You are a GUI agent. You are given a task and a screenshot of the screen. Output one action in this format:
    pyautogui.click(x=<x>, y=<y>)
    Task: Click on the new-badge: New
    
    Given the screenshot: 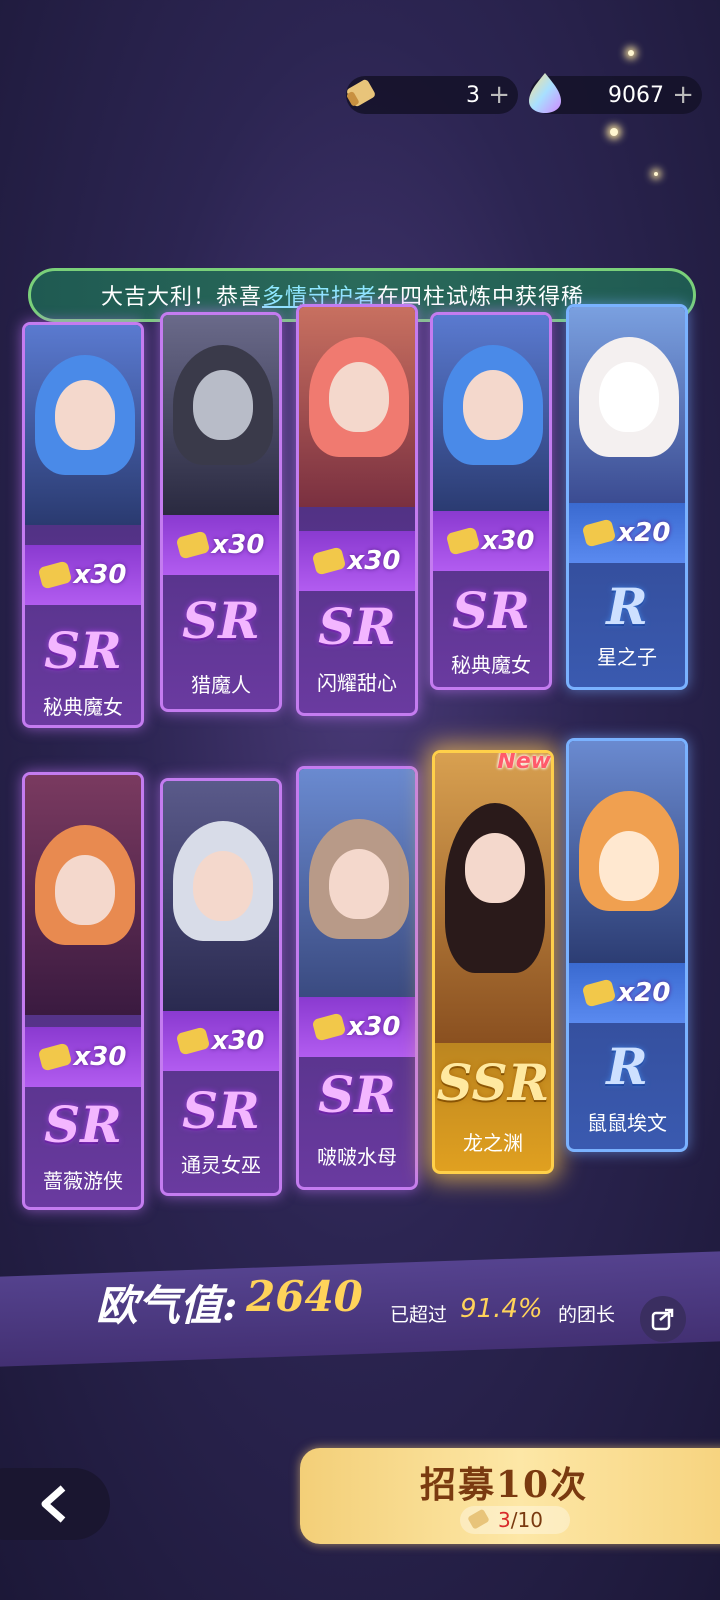 What is the action you would take?
    pyautogui.click(x=524, y=762)
    